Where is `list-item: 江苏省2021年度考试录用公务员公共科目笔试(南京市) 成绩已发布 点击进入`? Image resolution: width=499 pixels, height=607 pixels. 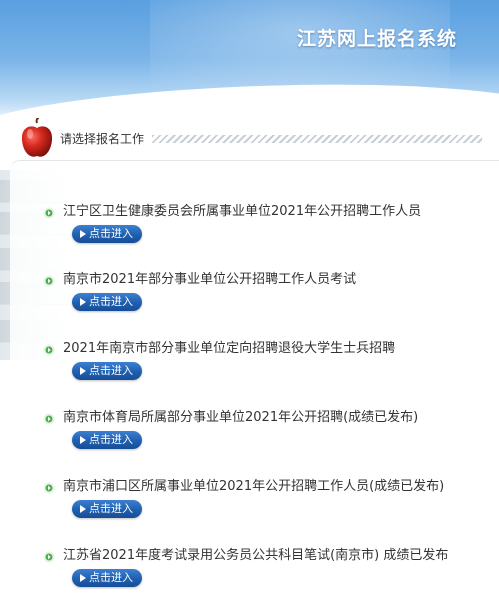
list-item: 江苏省2021年度考试录用公务员公共科目笔试(南京市) 成绩已发布 点击进入 is located at coordinates (254, 577).